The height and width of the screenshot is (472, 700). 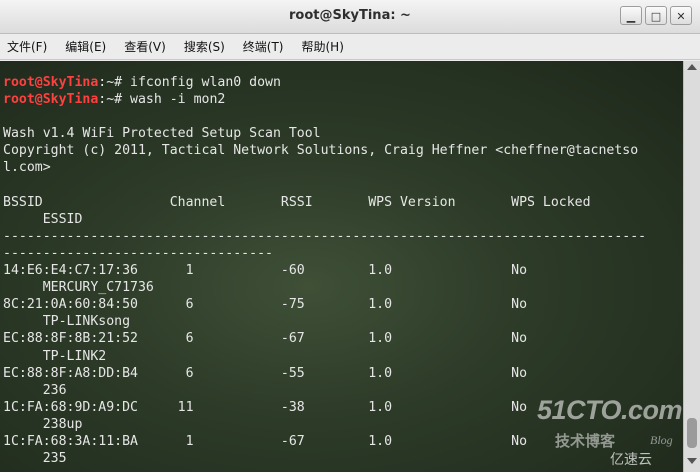 What do you see at coordinates (43, 424) in the screenshot?
I see `table-row-essid: 238up` at bounding box center [43, 424].